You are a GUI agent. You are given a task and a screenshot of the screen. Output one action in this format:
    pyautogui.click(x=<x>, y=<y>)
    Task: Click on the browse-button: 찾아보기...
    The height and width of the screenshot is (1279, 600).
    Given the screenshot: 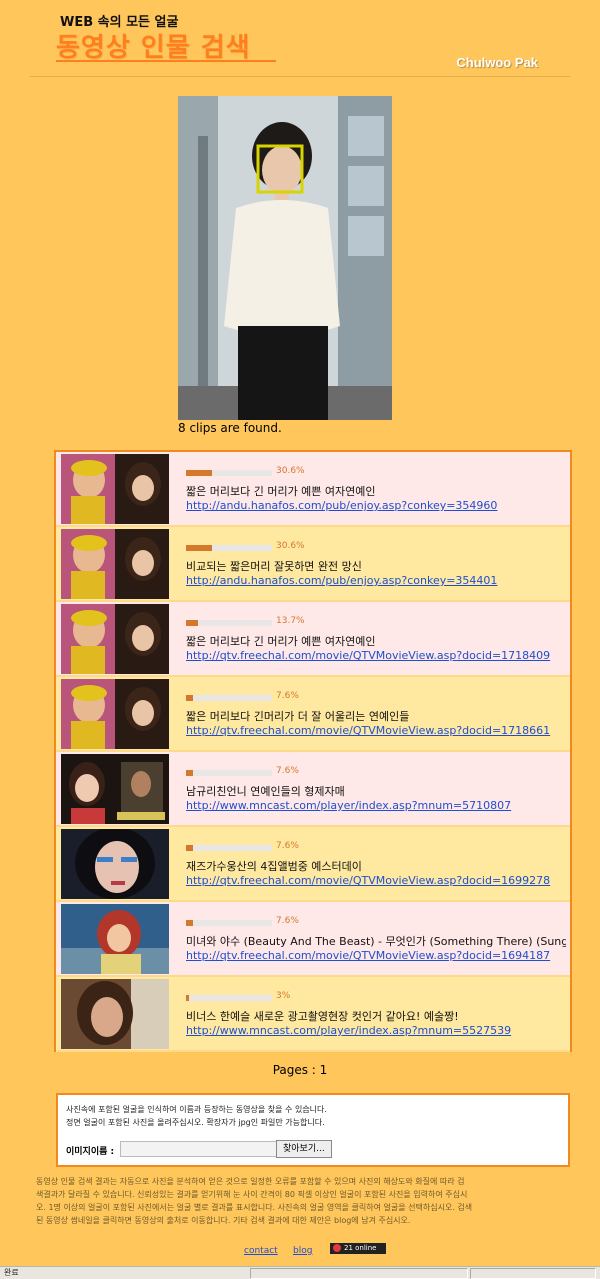 What is the action you would take?
    pyautogui.click(x=304, y=1149)
    